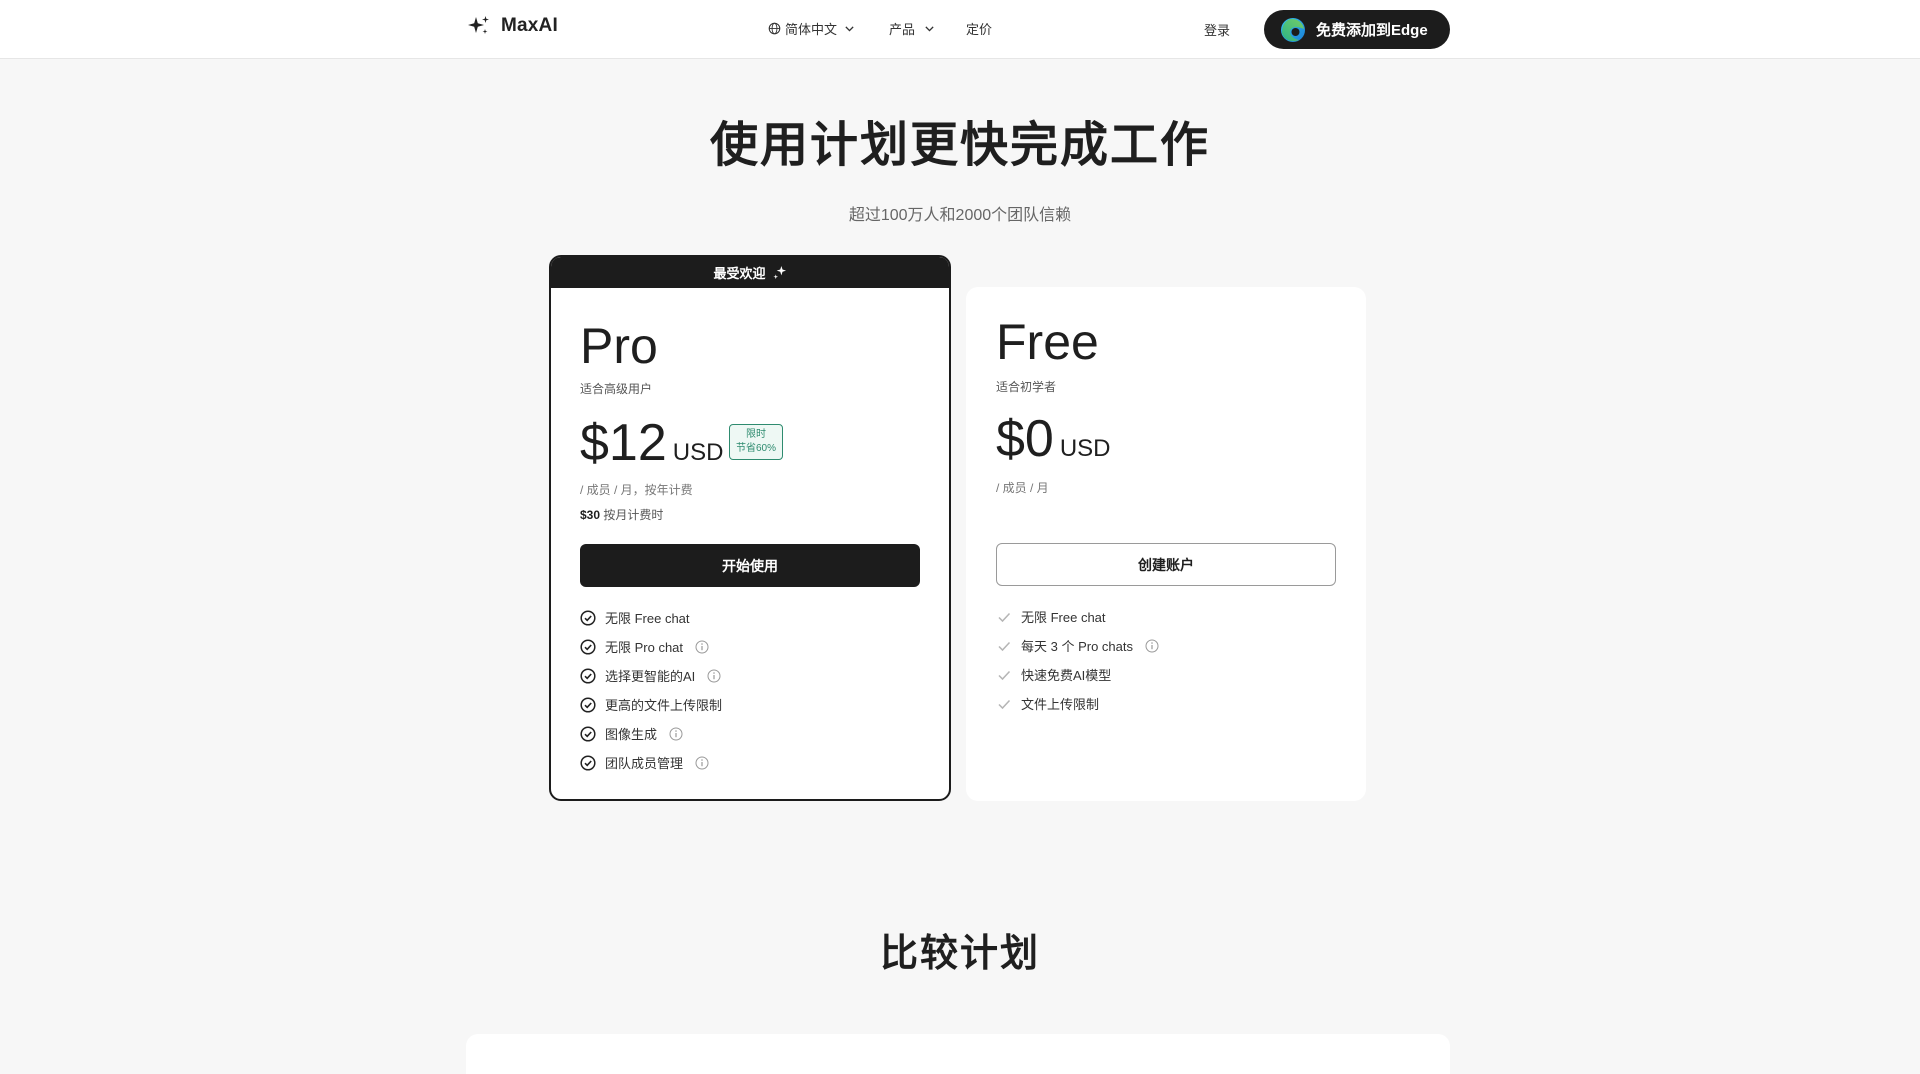 The height and width of the screenshot is (1074, 1920). I want to click on free-feature-label: 每天 3 个 Pro chats, so click(1077, 646).